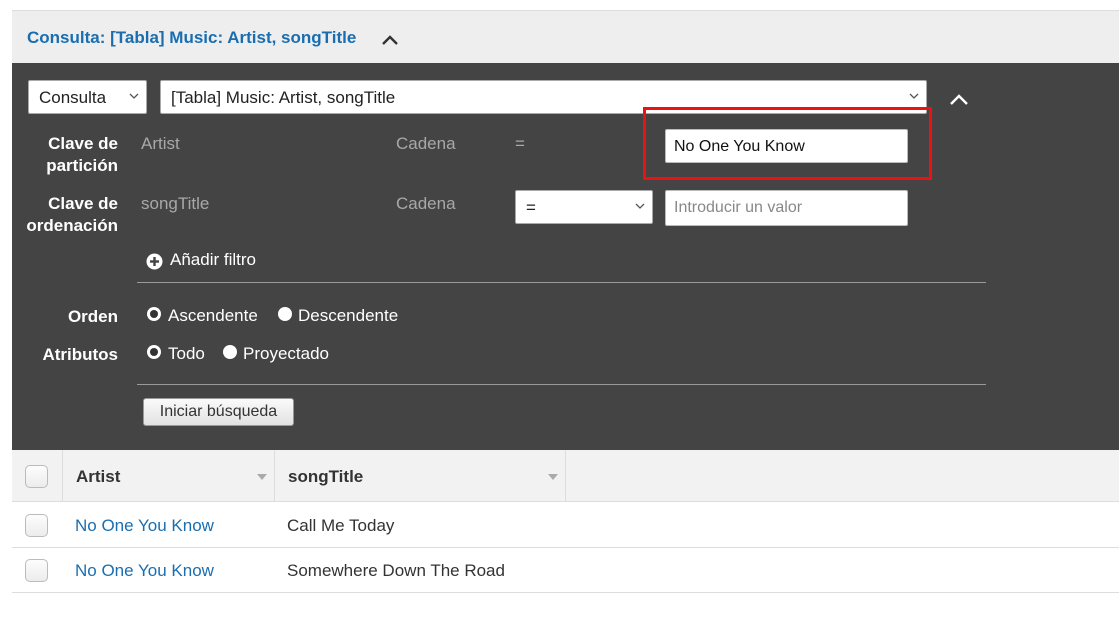  I want to click on attributes-all-radio, so click(154, 352).